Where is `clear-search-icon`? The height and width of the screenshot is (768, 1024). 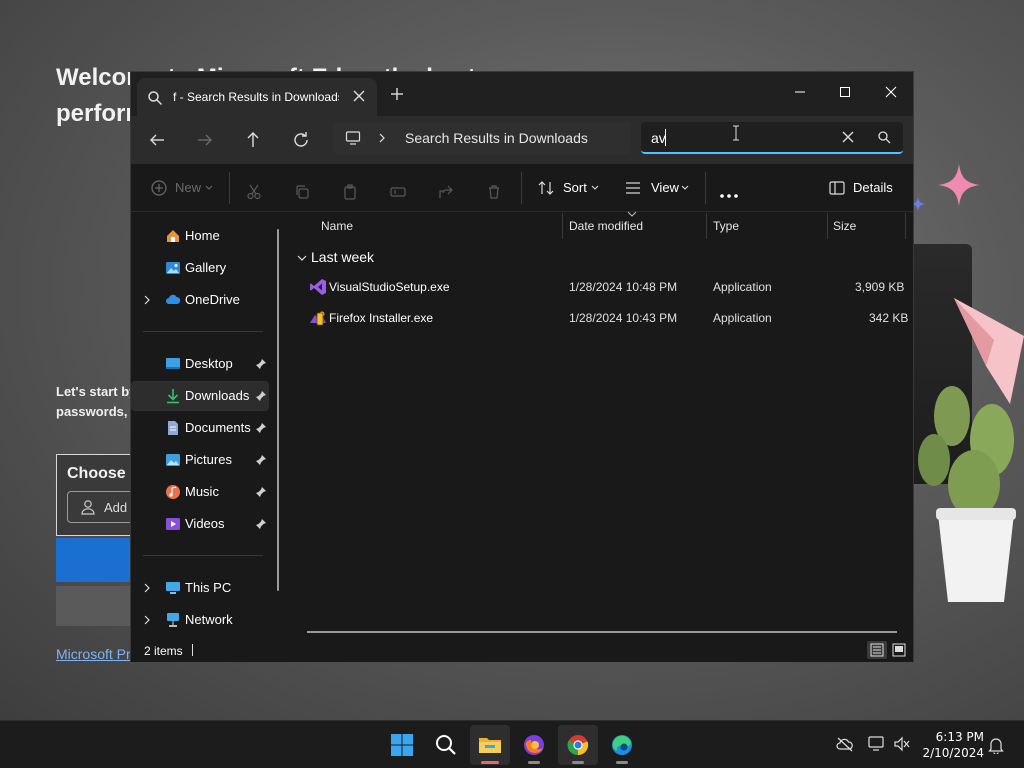
clear-search-icon is located at coordinates (848, 137).